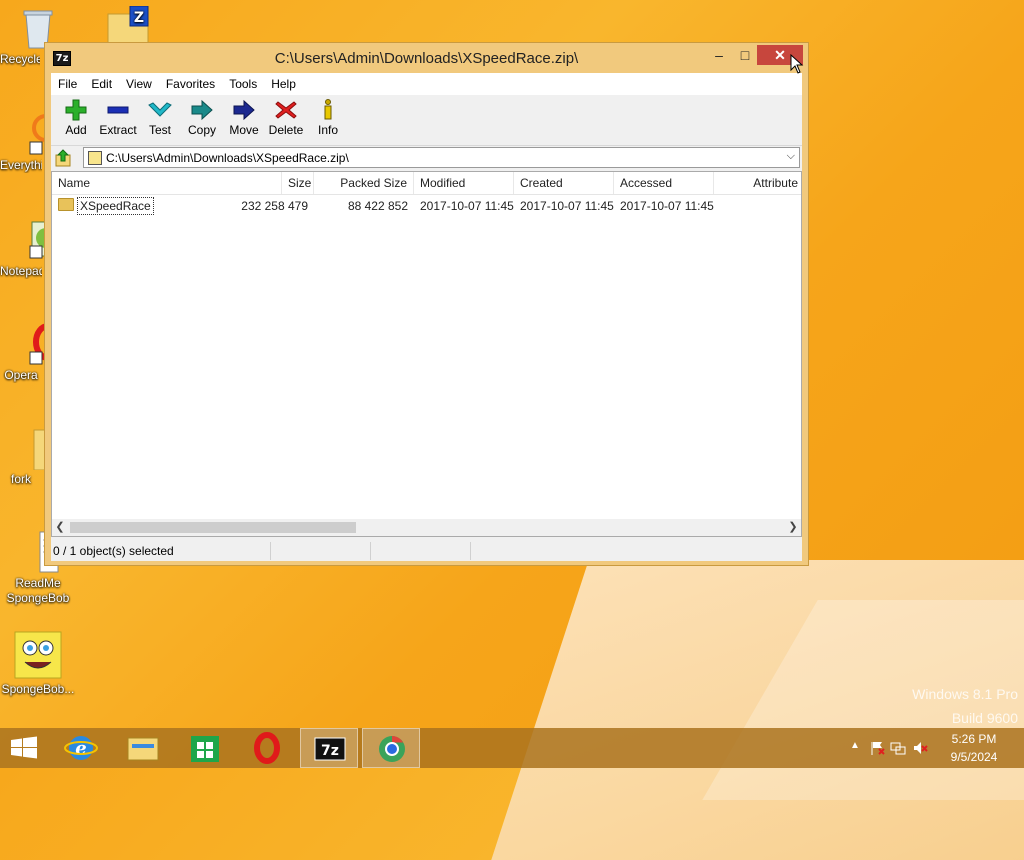 The width and height of the screenshot is (1024, 860). What do you see at coordinates (327, 130) in the screenshot?
I see `info-label: Info` at bounding box center [327, 130].